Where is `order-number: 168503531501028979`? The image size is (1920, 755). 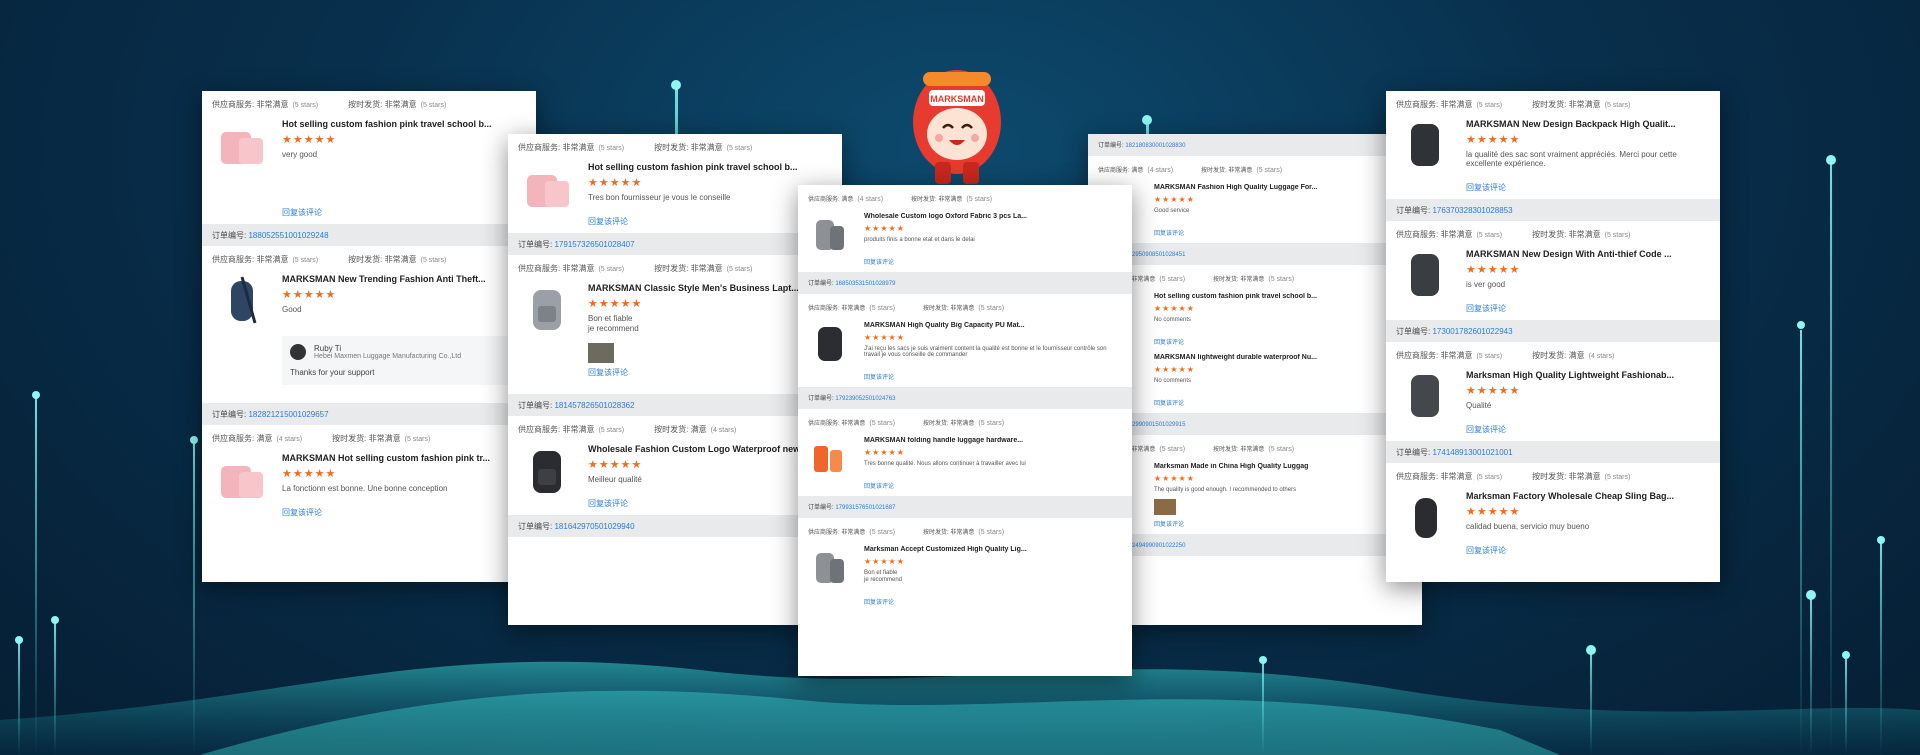 order-number: 168503531501028979 is located at coordinates (865, 284).